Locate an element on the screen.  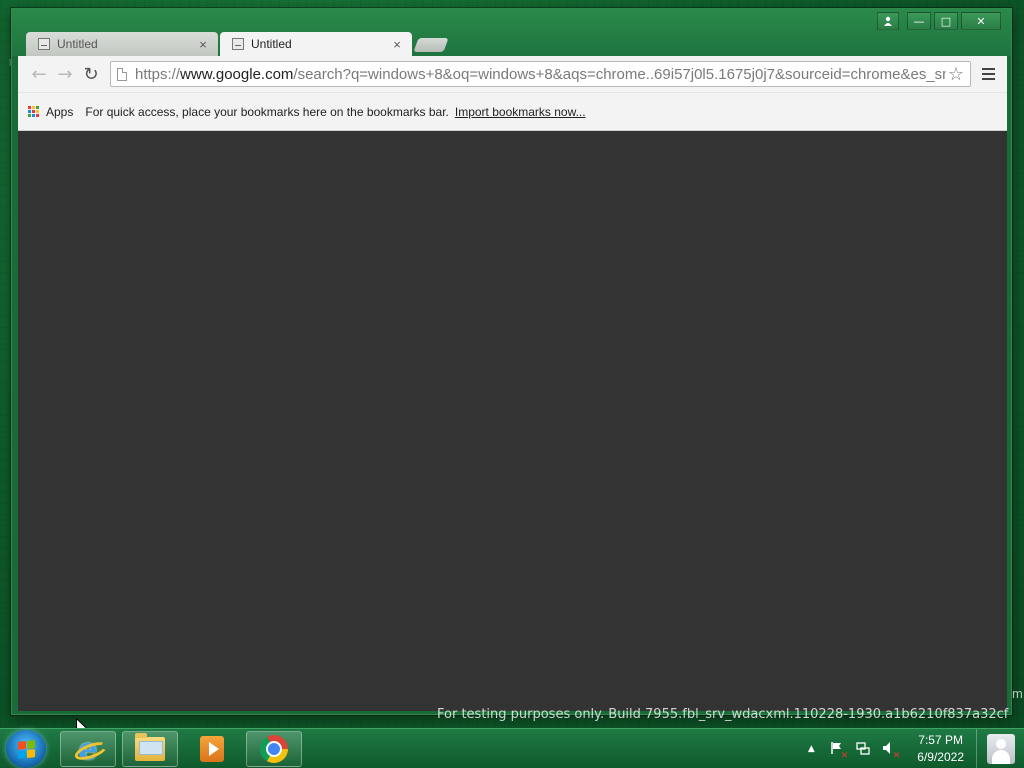
minimize-button: — is located at coordinates (919, 21).